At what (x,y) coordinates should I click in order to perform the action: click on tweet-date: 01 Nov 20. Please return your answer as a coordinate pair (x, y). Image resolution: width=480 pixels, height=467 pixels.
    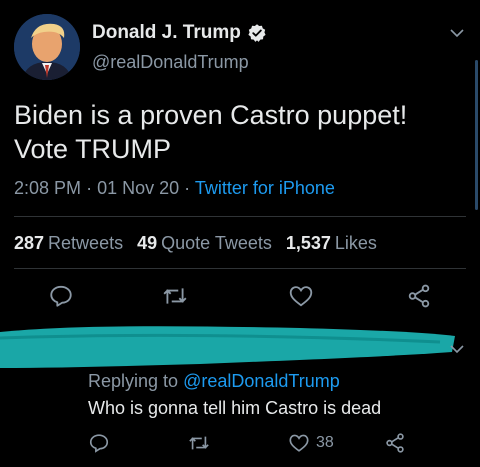
    Looking at the image, I should click on (138, 188).